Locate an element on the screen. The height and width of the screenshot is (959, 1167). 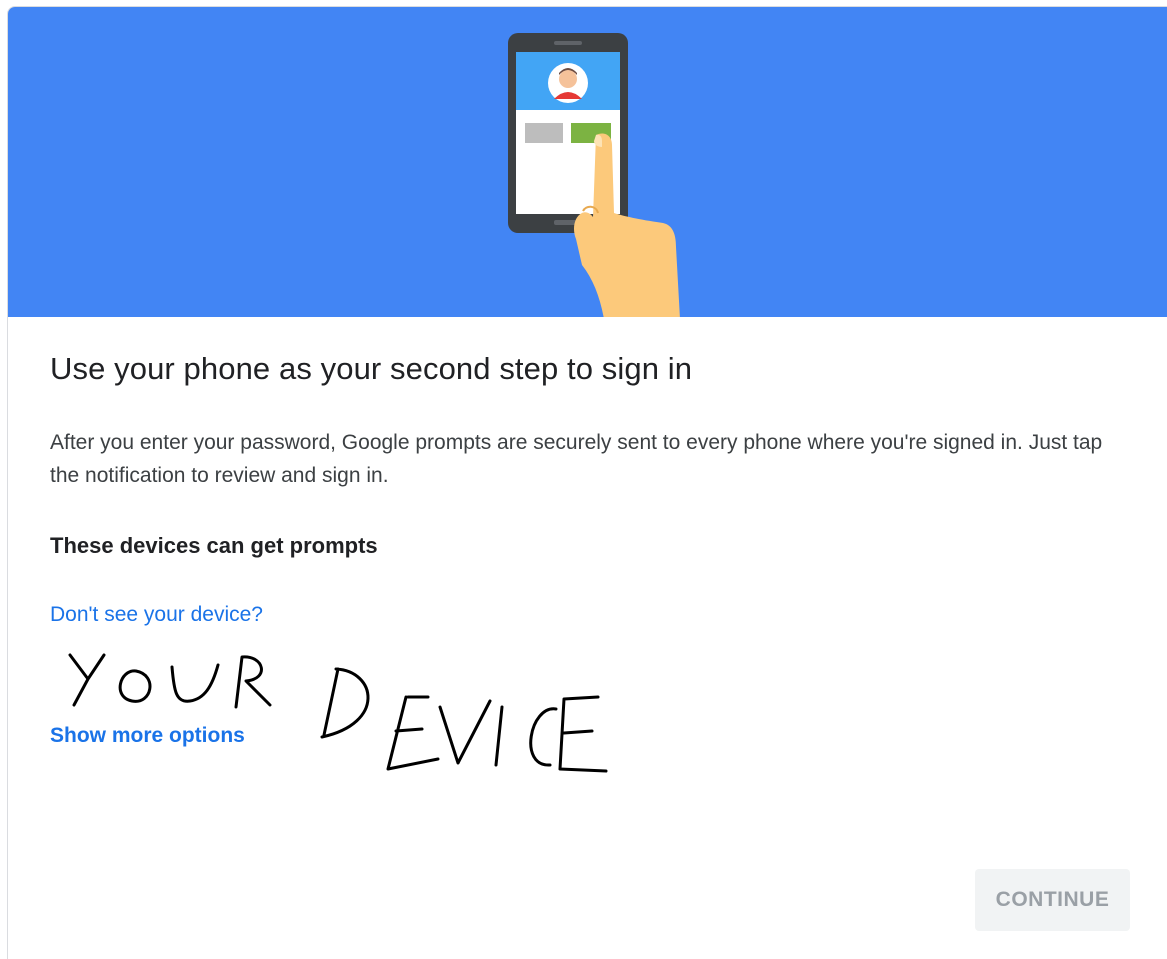
continue-button: CONTINUE is located at coordinates (1052, 900).